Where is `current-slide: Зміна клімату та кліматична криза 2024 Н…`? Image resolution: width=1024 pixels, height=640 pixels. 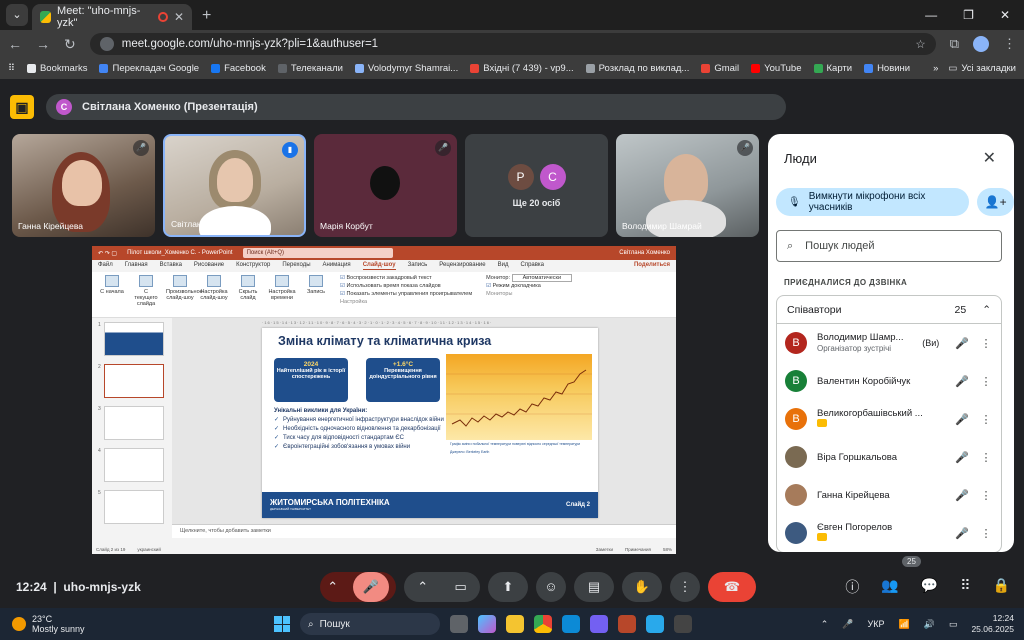 current-slide: Зміна клімату та кліматична криза 2024 Н… is located at coordinates (430, 423).